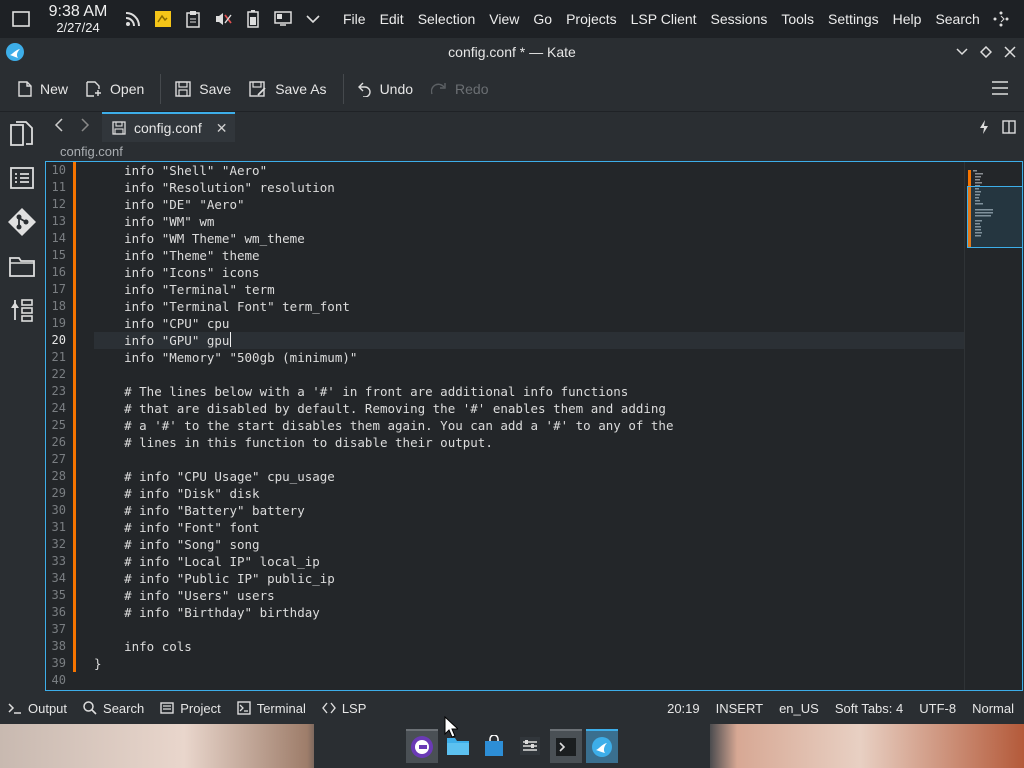 Image resolution: width=1024 pixels, height=768 pixels. What do you see at coordinates (222, 128) in the screenshot?
I see `close-tab-icon: ✕` at bounding box center [222, 128].